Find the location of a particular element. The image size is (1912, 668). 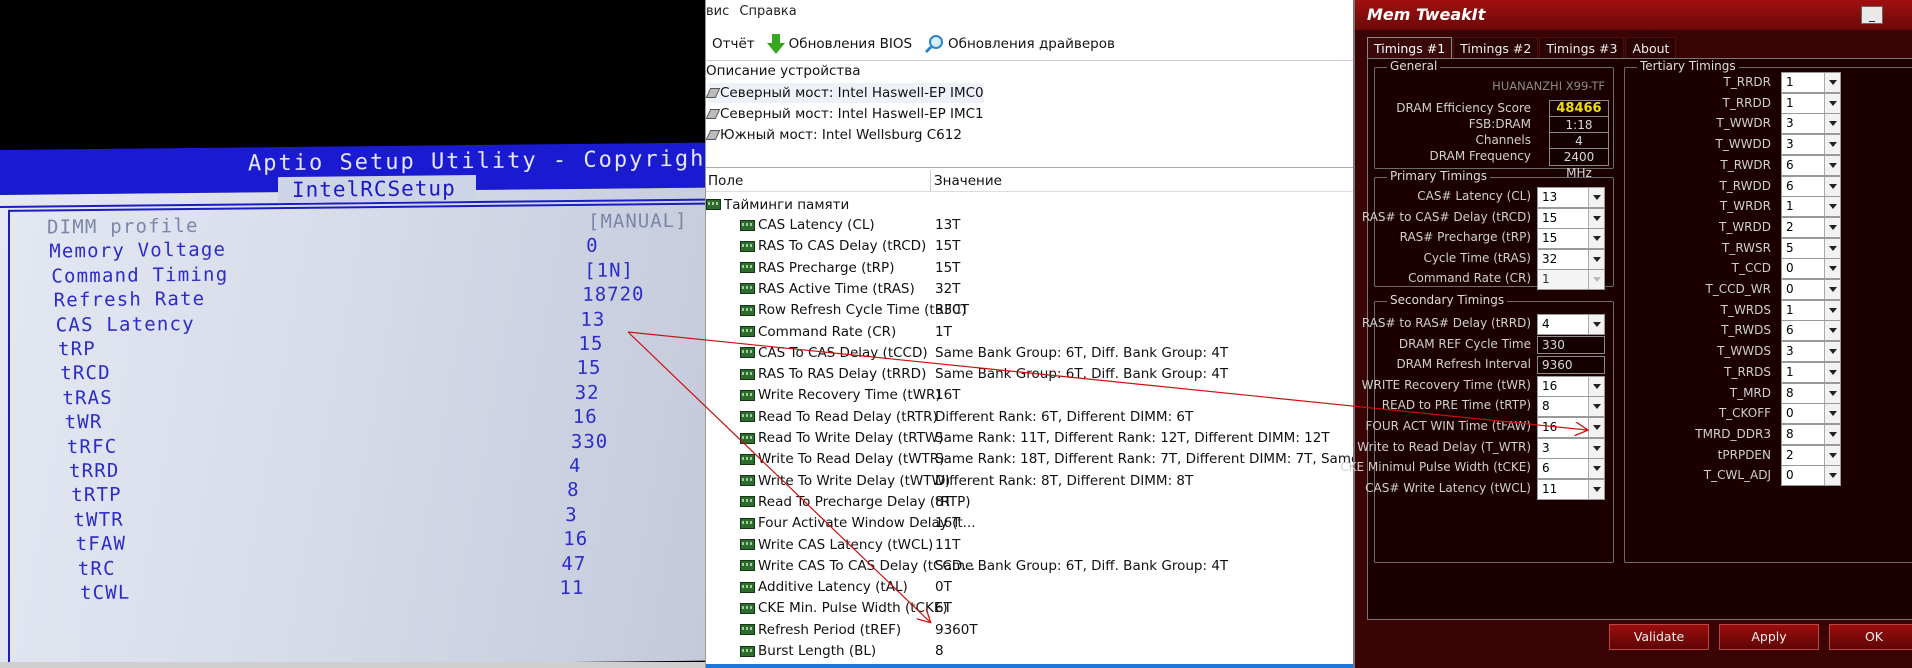

tertiary-select: 2 is located at coordinates (1811, 455).